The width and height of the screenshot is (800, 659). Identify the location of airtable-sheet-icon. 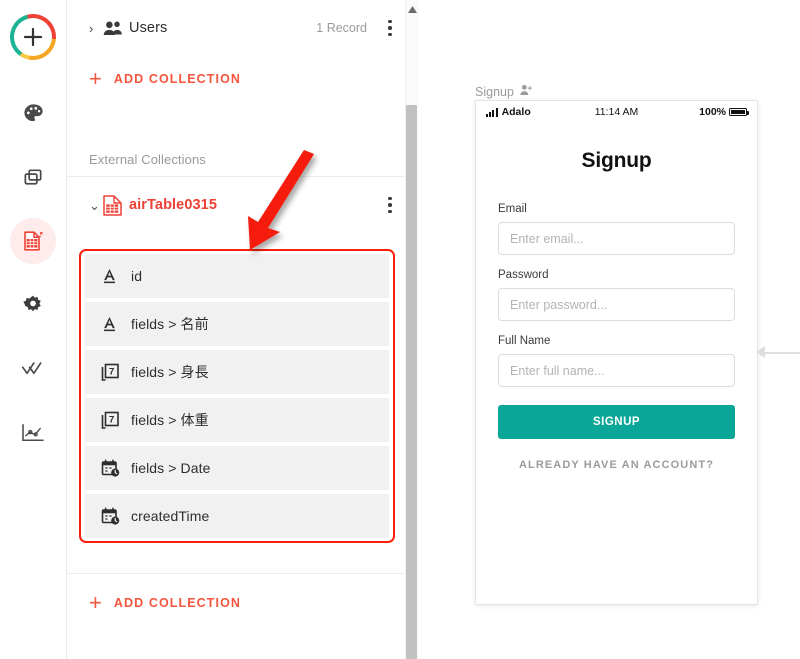
(116, 205).